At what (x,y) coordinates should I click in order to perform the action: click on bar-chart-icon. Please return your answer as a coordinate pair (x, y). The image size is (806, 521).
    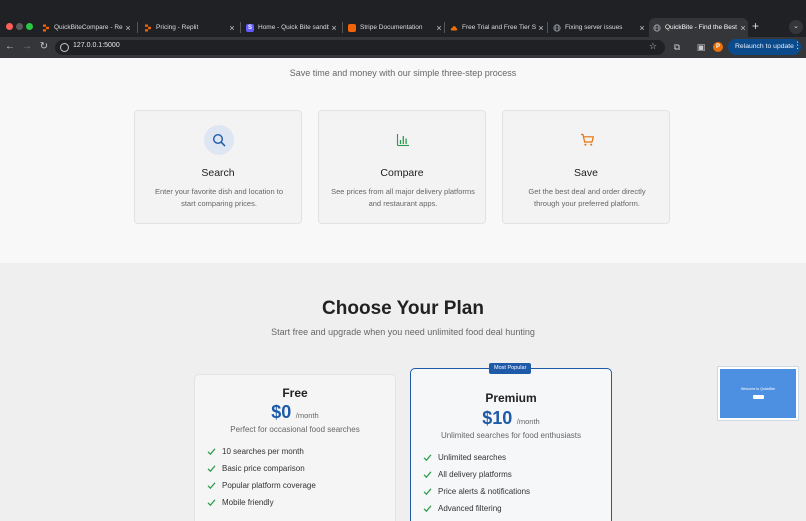
    Looking at the image, I should click on (403, 140).